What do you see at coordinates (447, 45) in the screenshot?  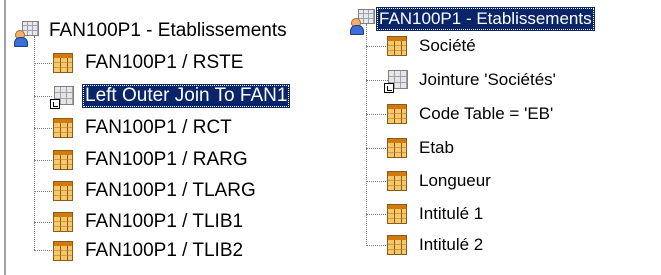 I see `tree-node-label: Société` at bounding box center [447, 45].